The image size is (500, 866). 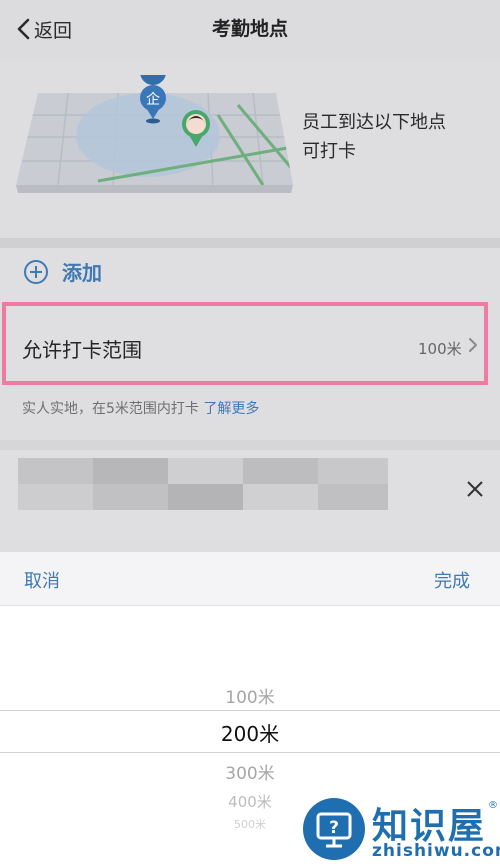 I want to click on cancel-button: 取消, so click(x=42, y=580).